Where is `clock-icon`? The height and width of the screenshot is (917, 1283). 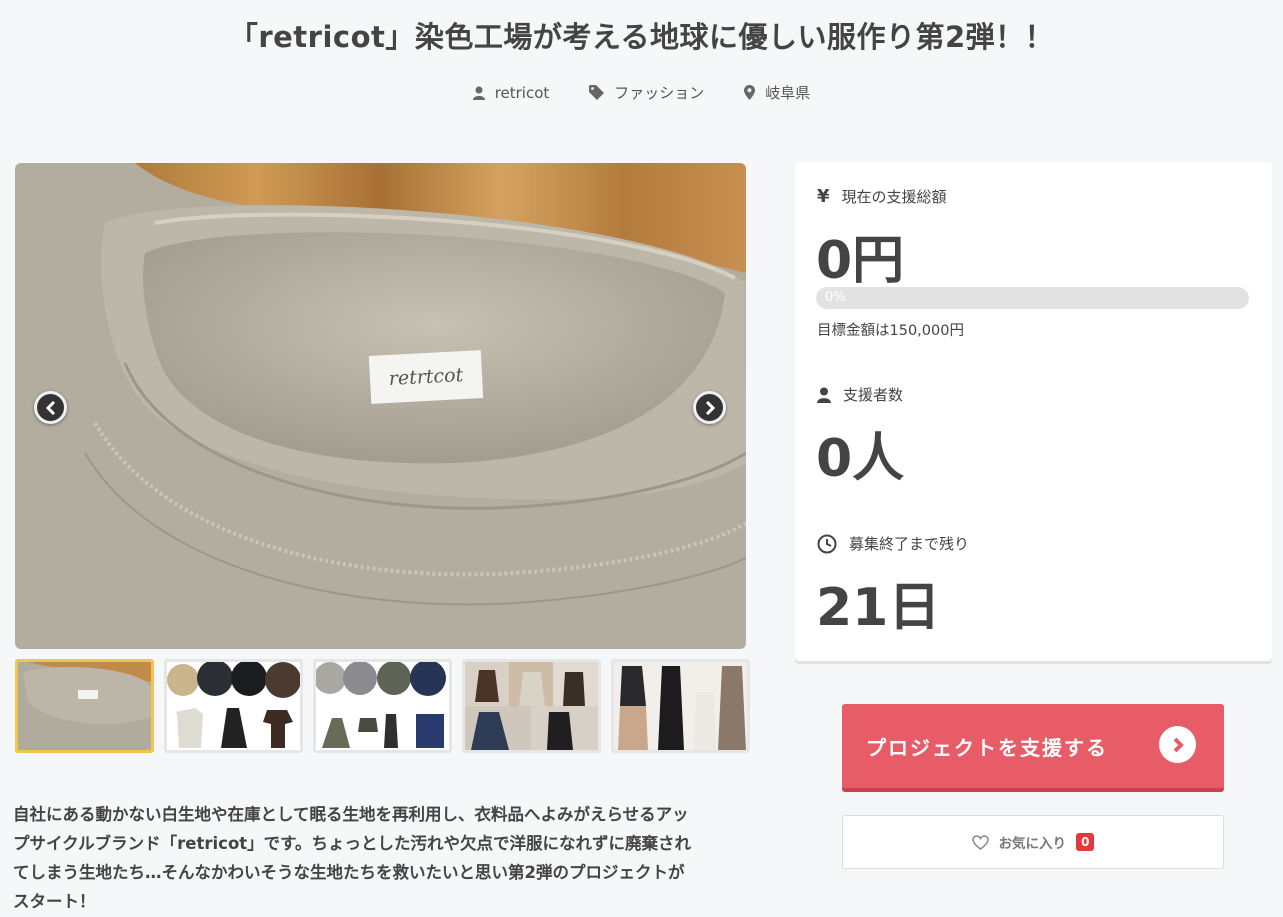
clock-icon is located at coordinates (827, 543).